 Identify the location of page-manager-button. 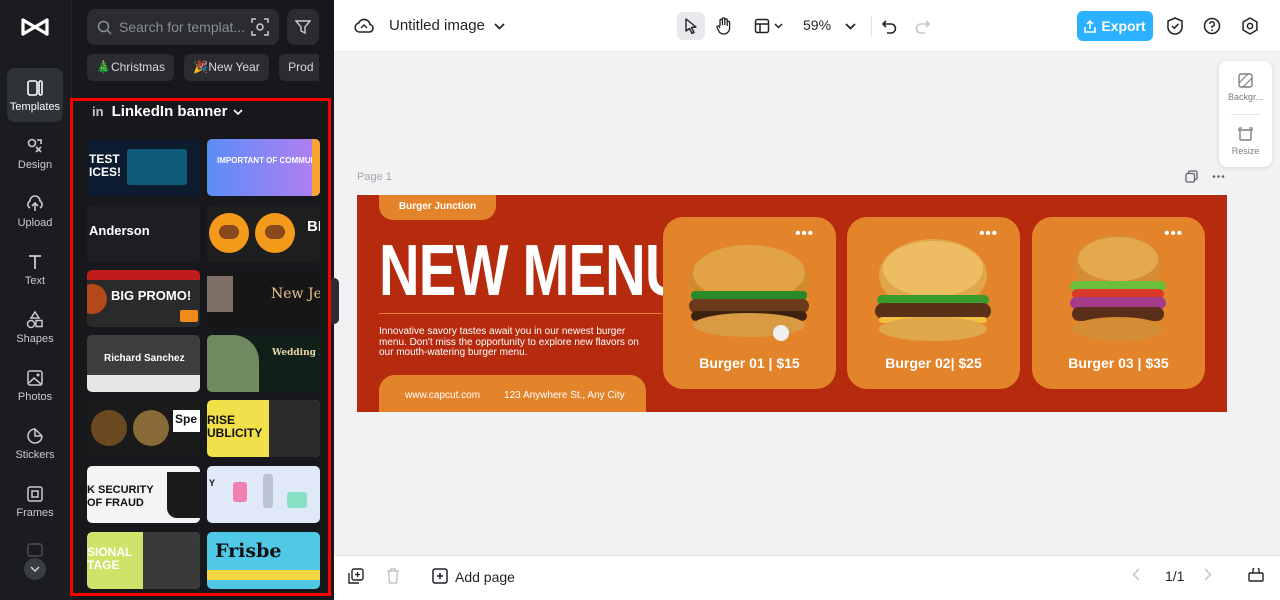
(356, 576).